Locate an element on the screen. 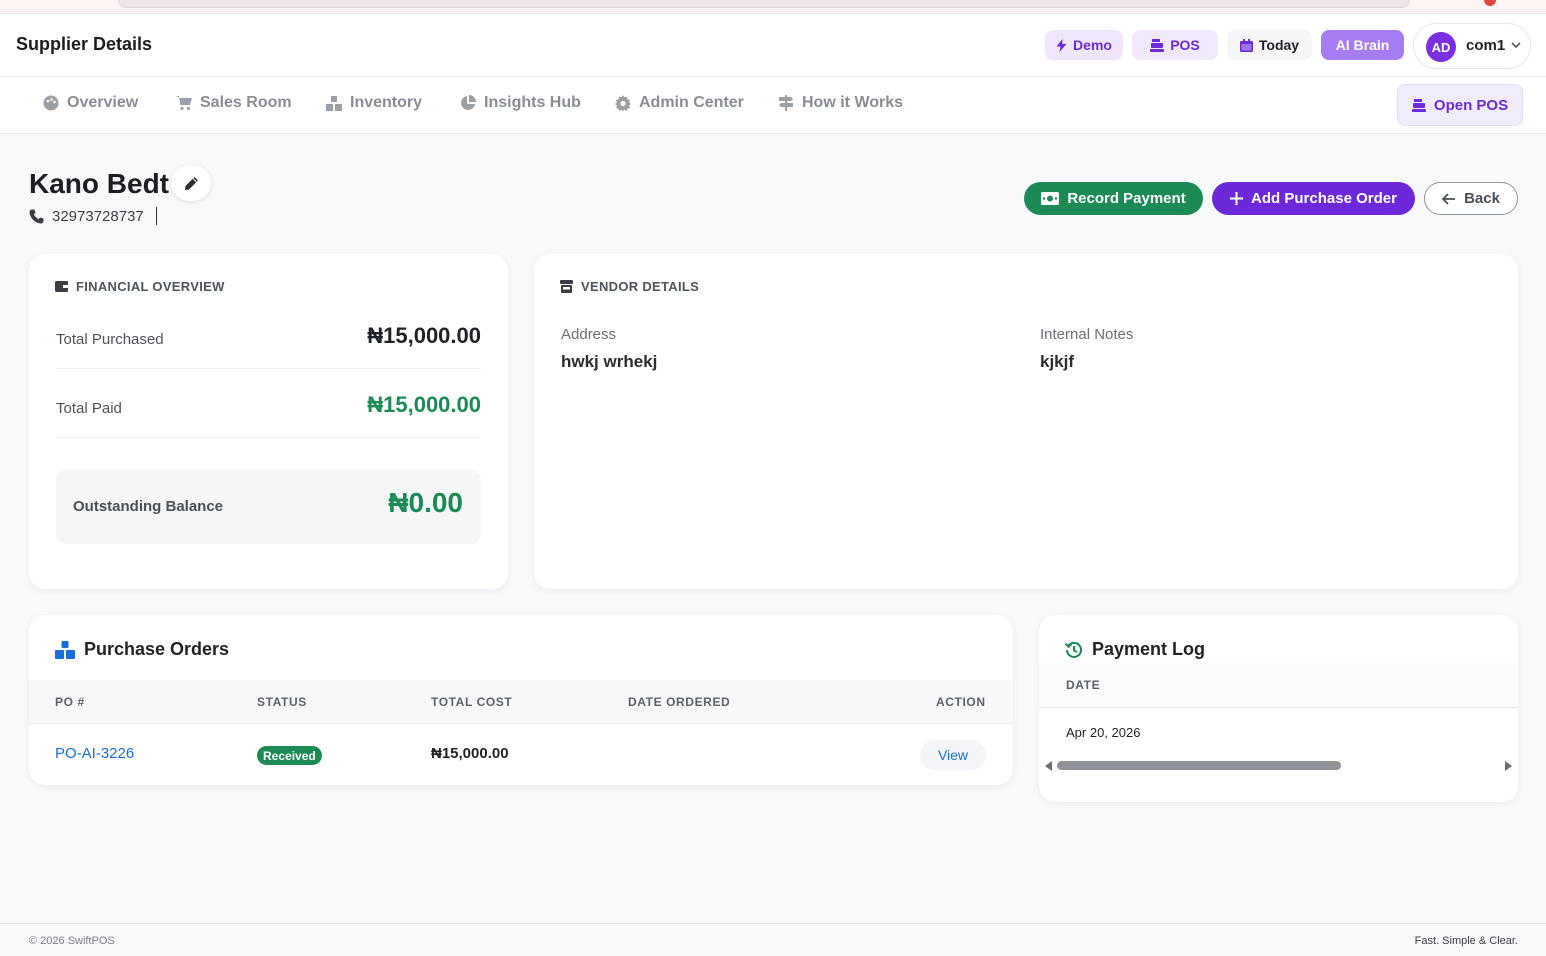 The width and height of the screenshot is (1546, 956). nav-item-admin-center: Admin Center is located at coordinates (679, 103).